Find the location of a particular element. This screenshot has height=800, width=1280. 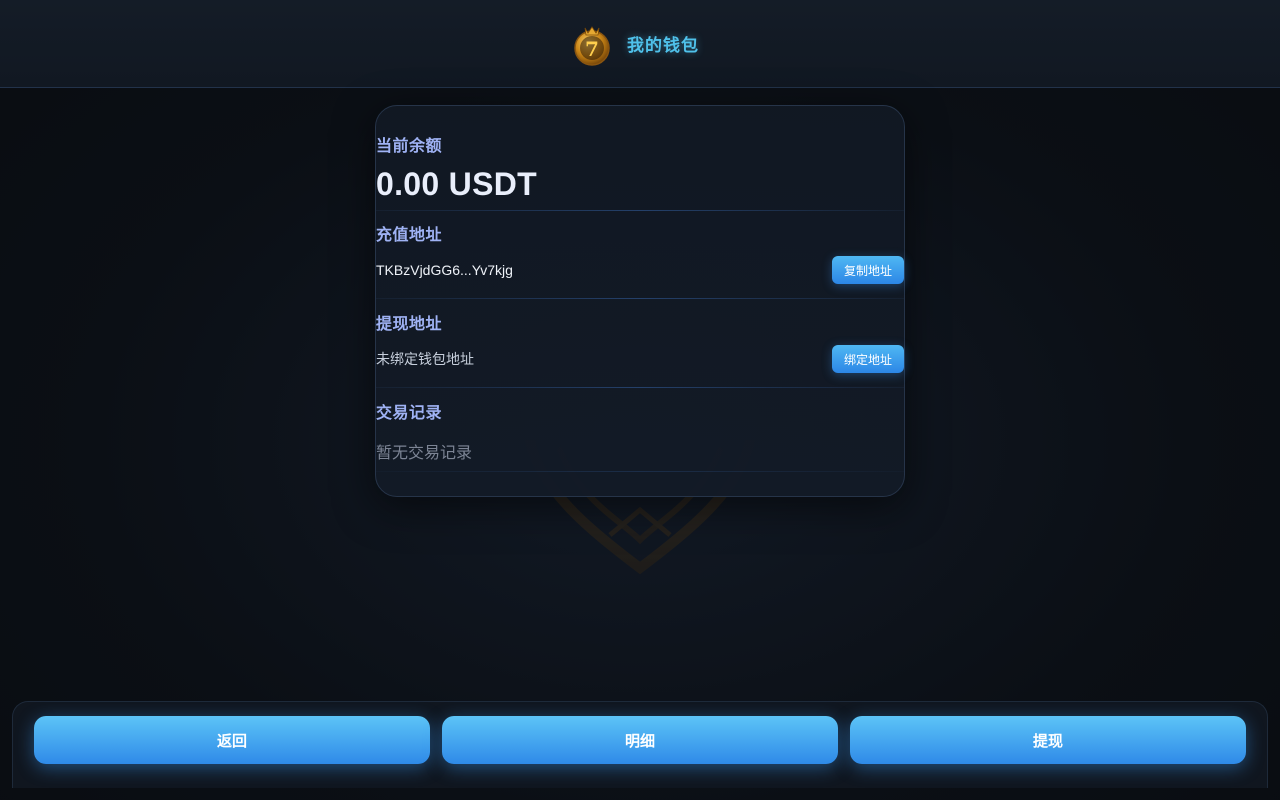

transactions-empty-text: 暂无交易记录 is located at coordinates (424, 453).